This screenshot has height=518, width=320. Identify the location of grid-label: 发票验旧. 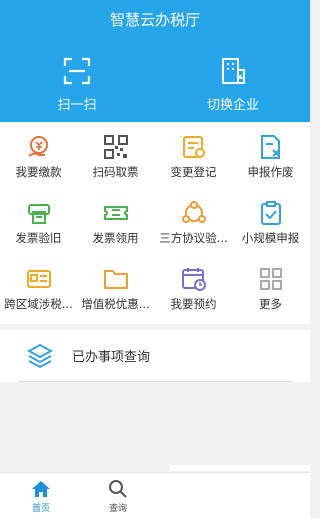
(38, 238).